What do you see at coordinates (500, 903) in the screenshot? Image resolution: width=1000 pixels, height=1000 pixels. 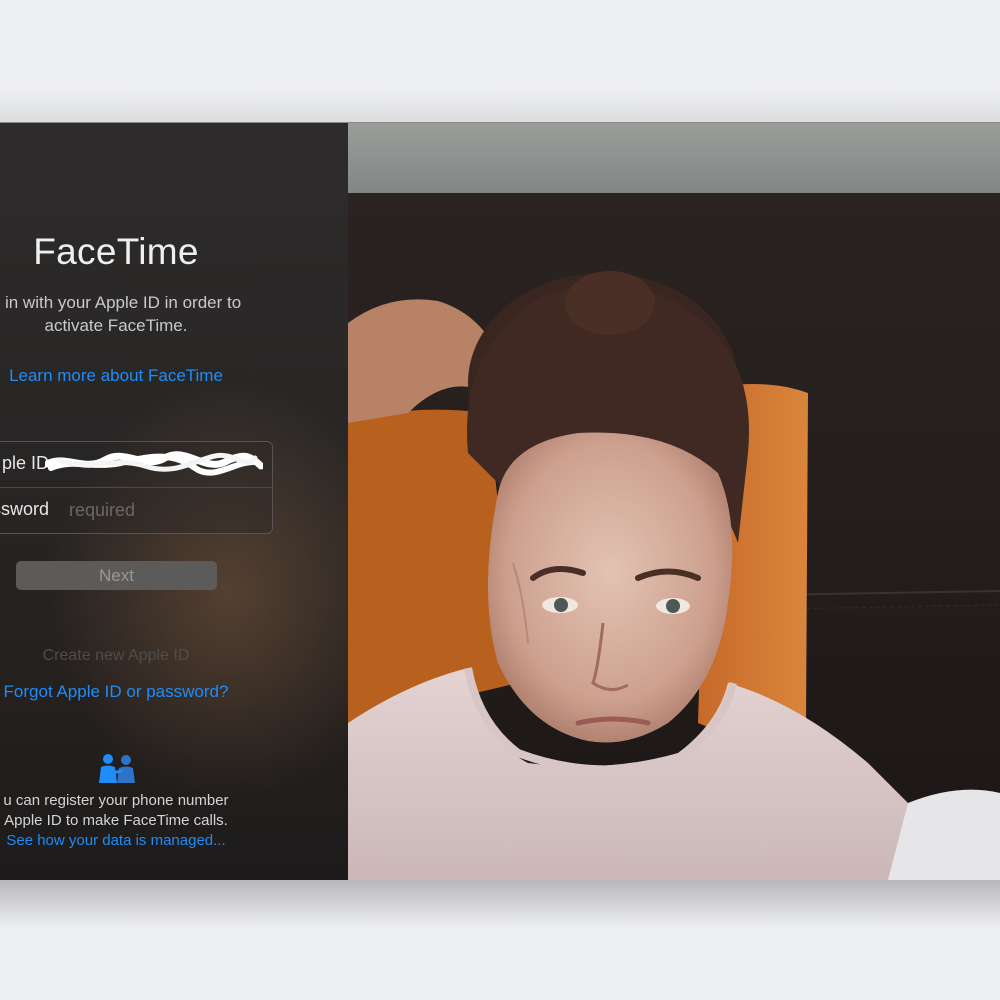 I see `window-shadow-bottom` at bounding box center [500, 903].